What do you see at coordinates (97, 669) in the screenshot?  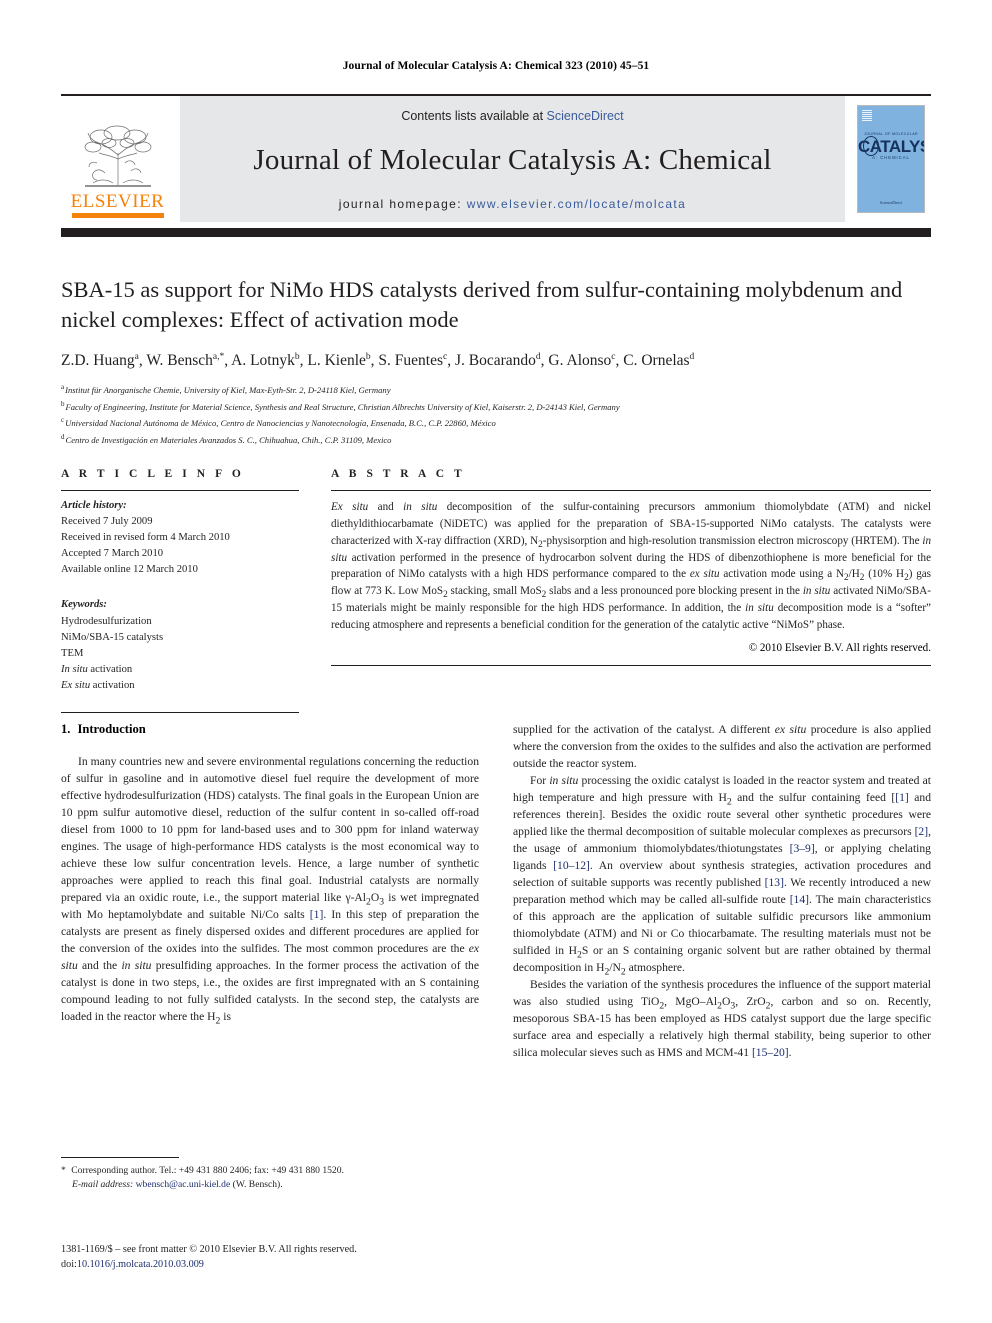 I see `keyword-item: In situ activation` at bounding box center [97, 669].